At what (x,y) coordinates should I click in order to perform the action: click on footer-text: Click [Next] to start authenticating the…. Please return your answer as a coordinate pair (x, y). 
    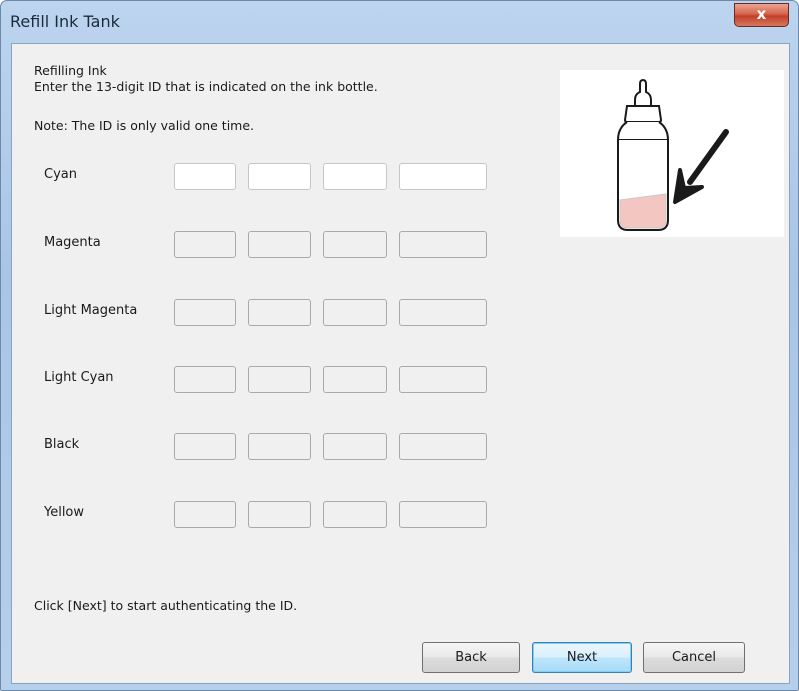
    Looking at the image, I should click on (166, 605).